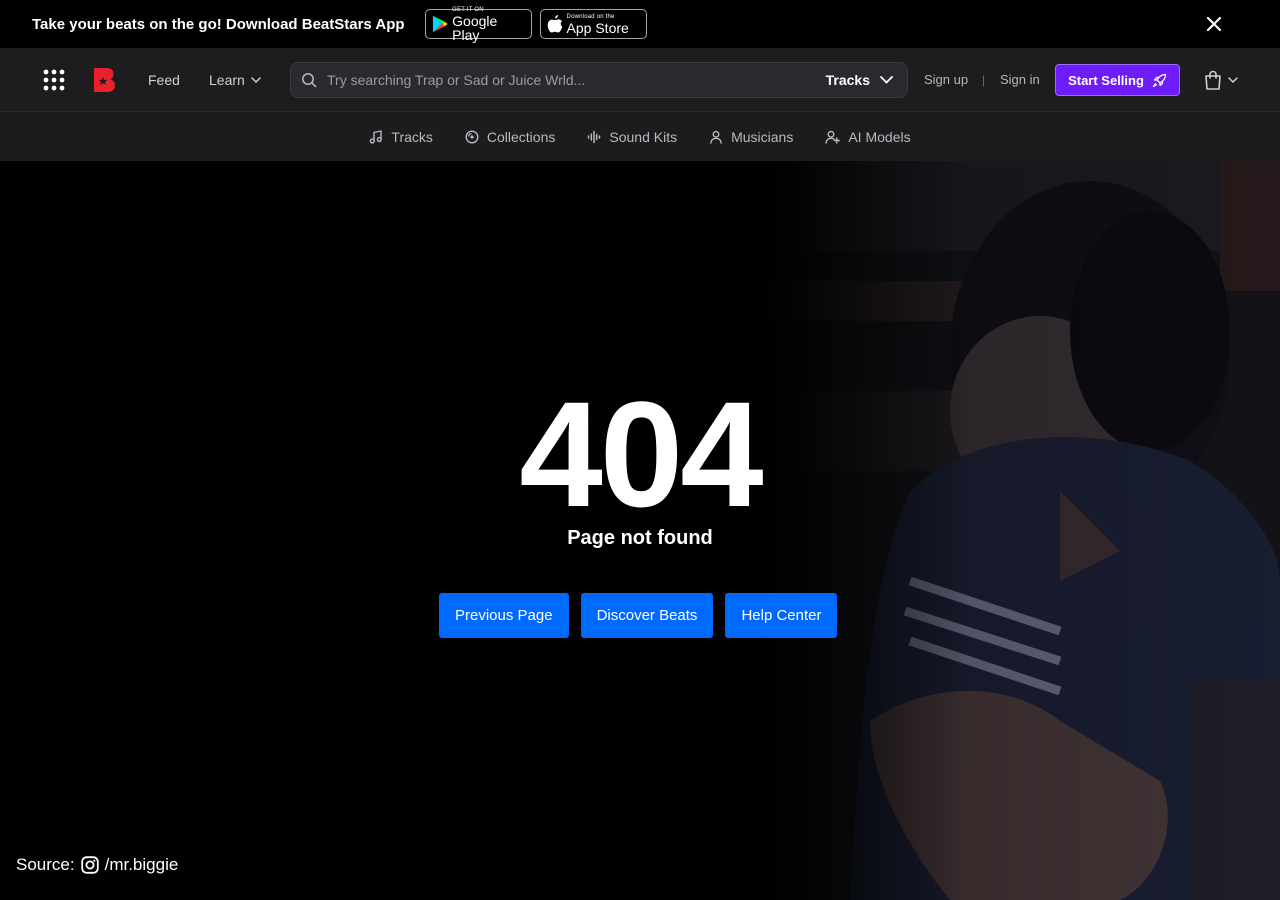 The width and height of the screenshot is (1280, 900). Describe the element at coordinates (946, 80) in the screenshot. I see `signup-link: Sign up` at that location.